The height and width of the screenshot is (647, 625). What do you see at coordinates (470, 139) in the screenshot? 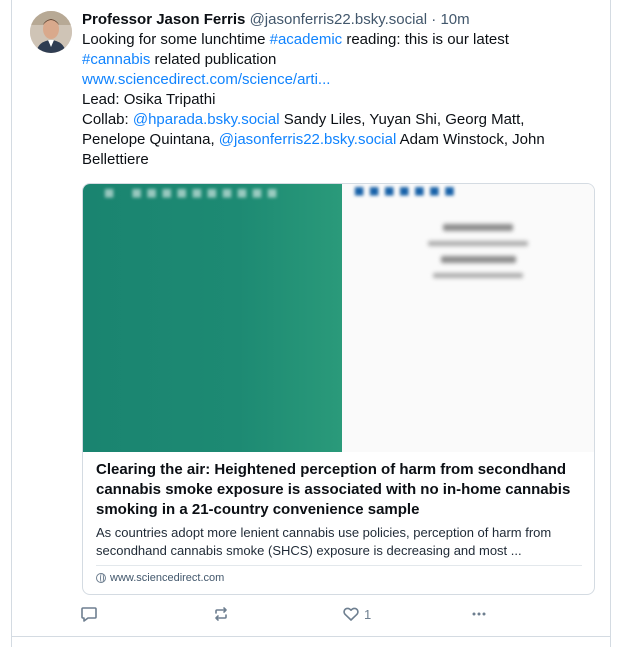
I see `text-segment: Adam Winstock, John` at bounding box center [470, 139].